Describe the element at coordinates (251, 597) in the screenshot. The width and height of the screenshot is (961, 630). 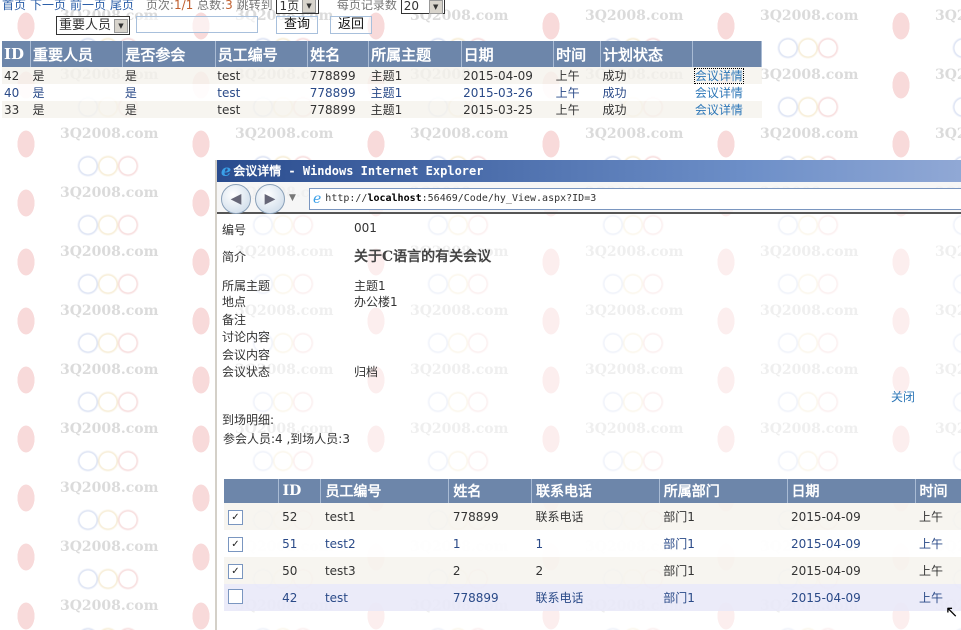
I see `cell-select` at that location.